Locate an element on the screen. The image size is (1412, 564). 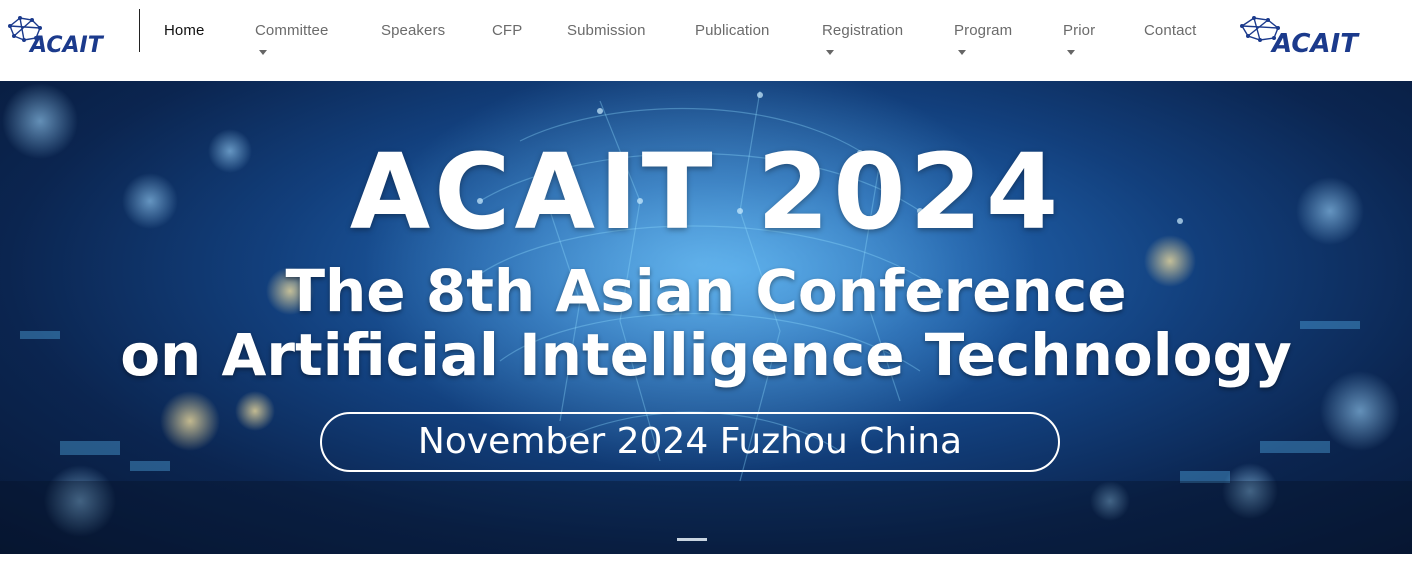
nav-item-home: Home is located at coordinates (184, 30).